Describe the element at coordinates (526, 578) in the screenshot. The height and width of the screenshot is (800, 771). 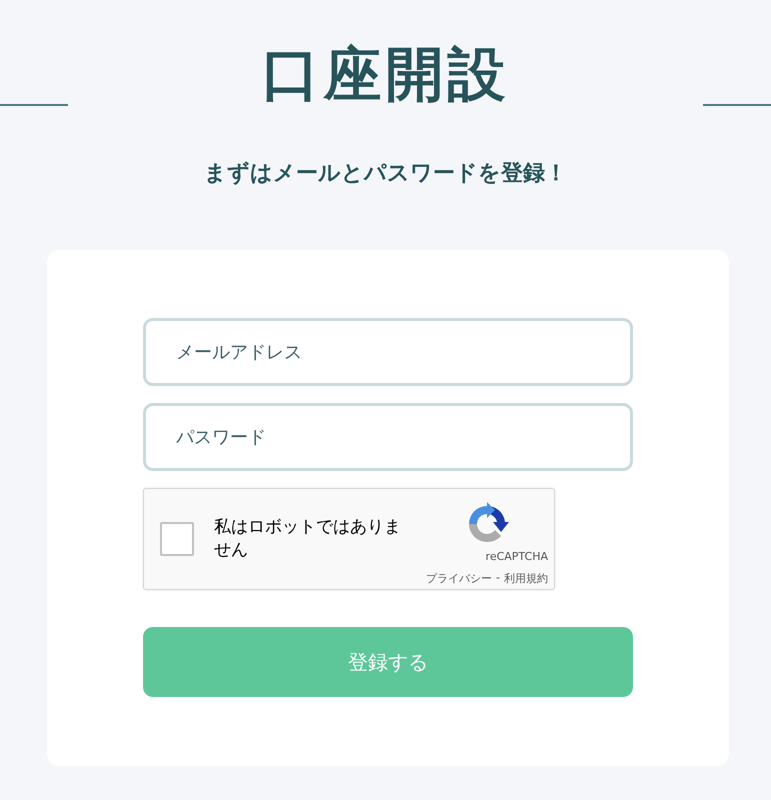
I see `terms-link: 利用規約` at that location.